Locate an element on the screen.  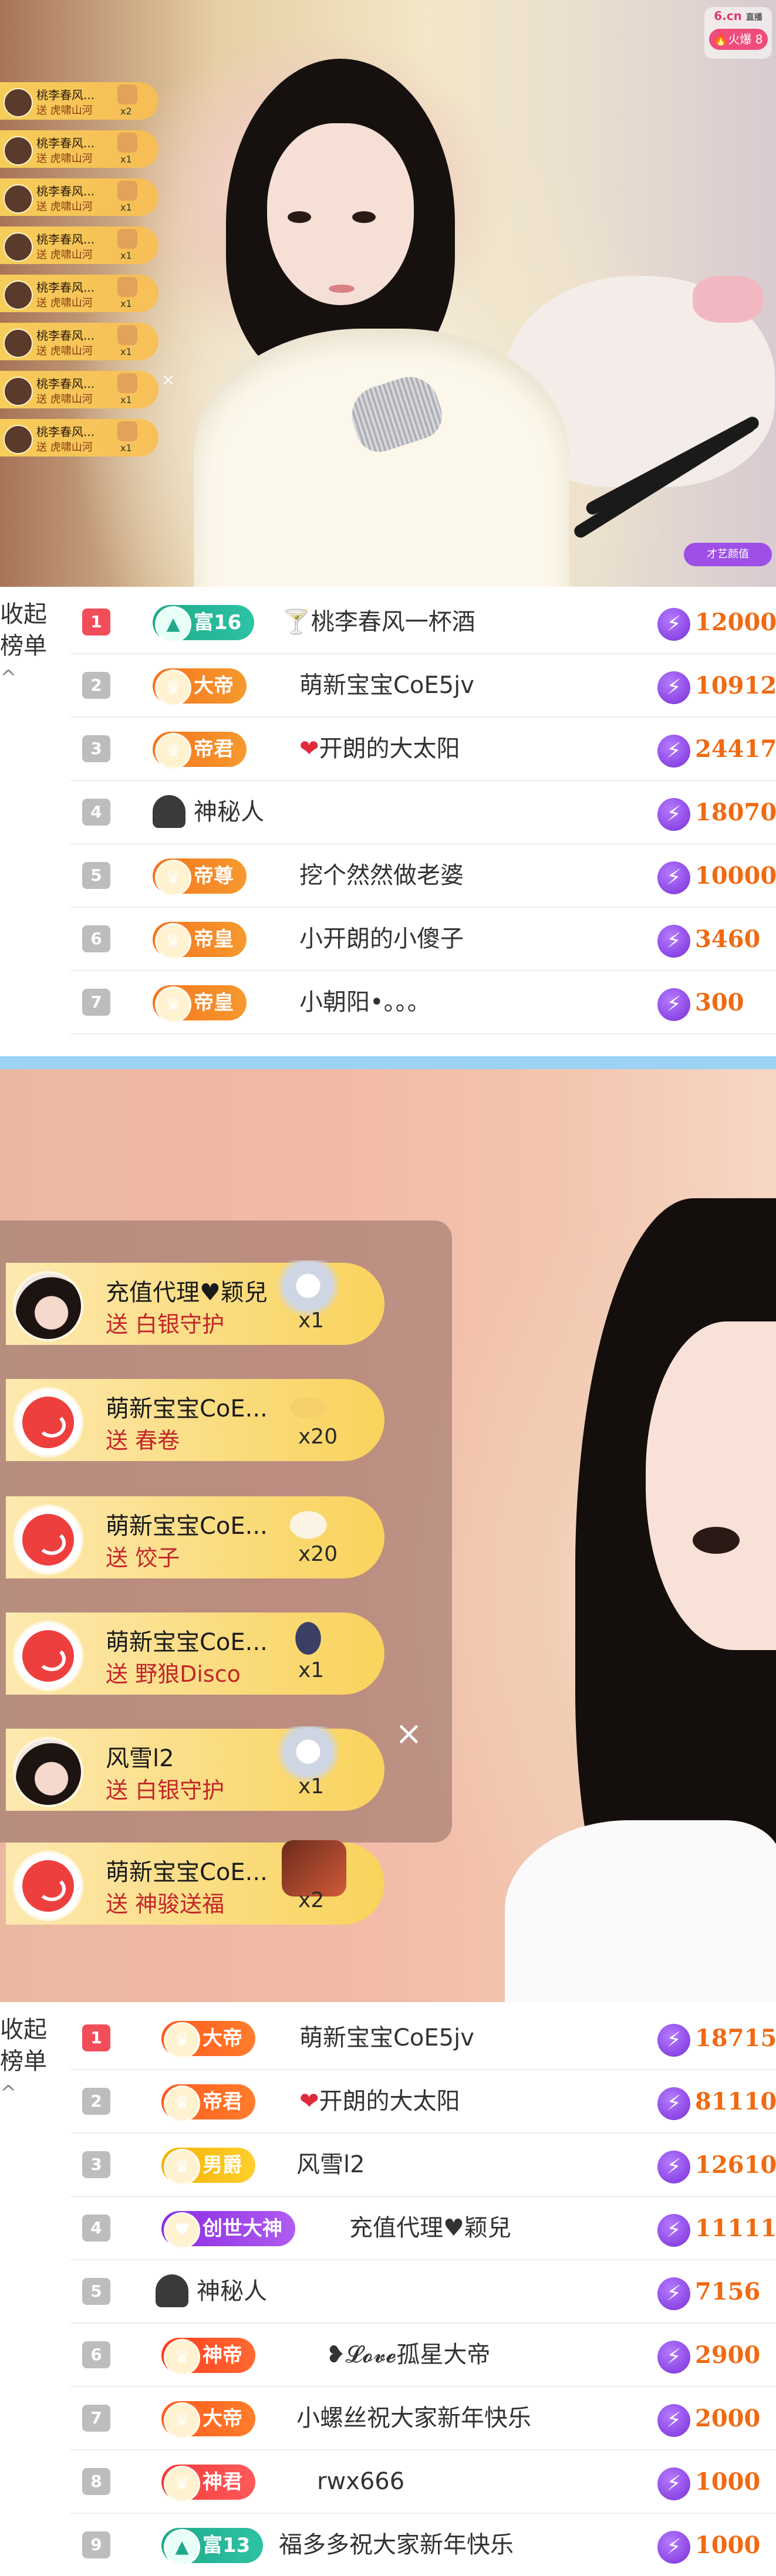
streamer-eye-left is located at coordinates (299, 217).